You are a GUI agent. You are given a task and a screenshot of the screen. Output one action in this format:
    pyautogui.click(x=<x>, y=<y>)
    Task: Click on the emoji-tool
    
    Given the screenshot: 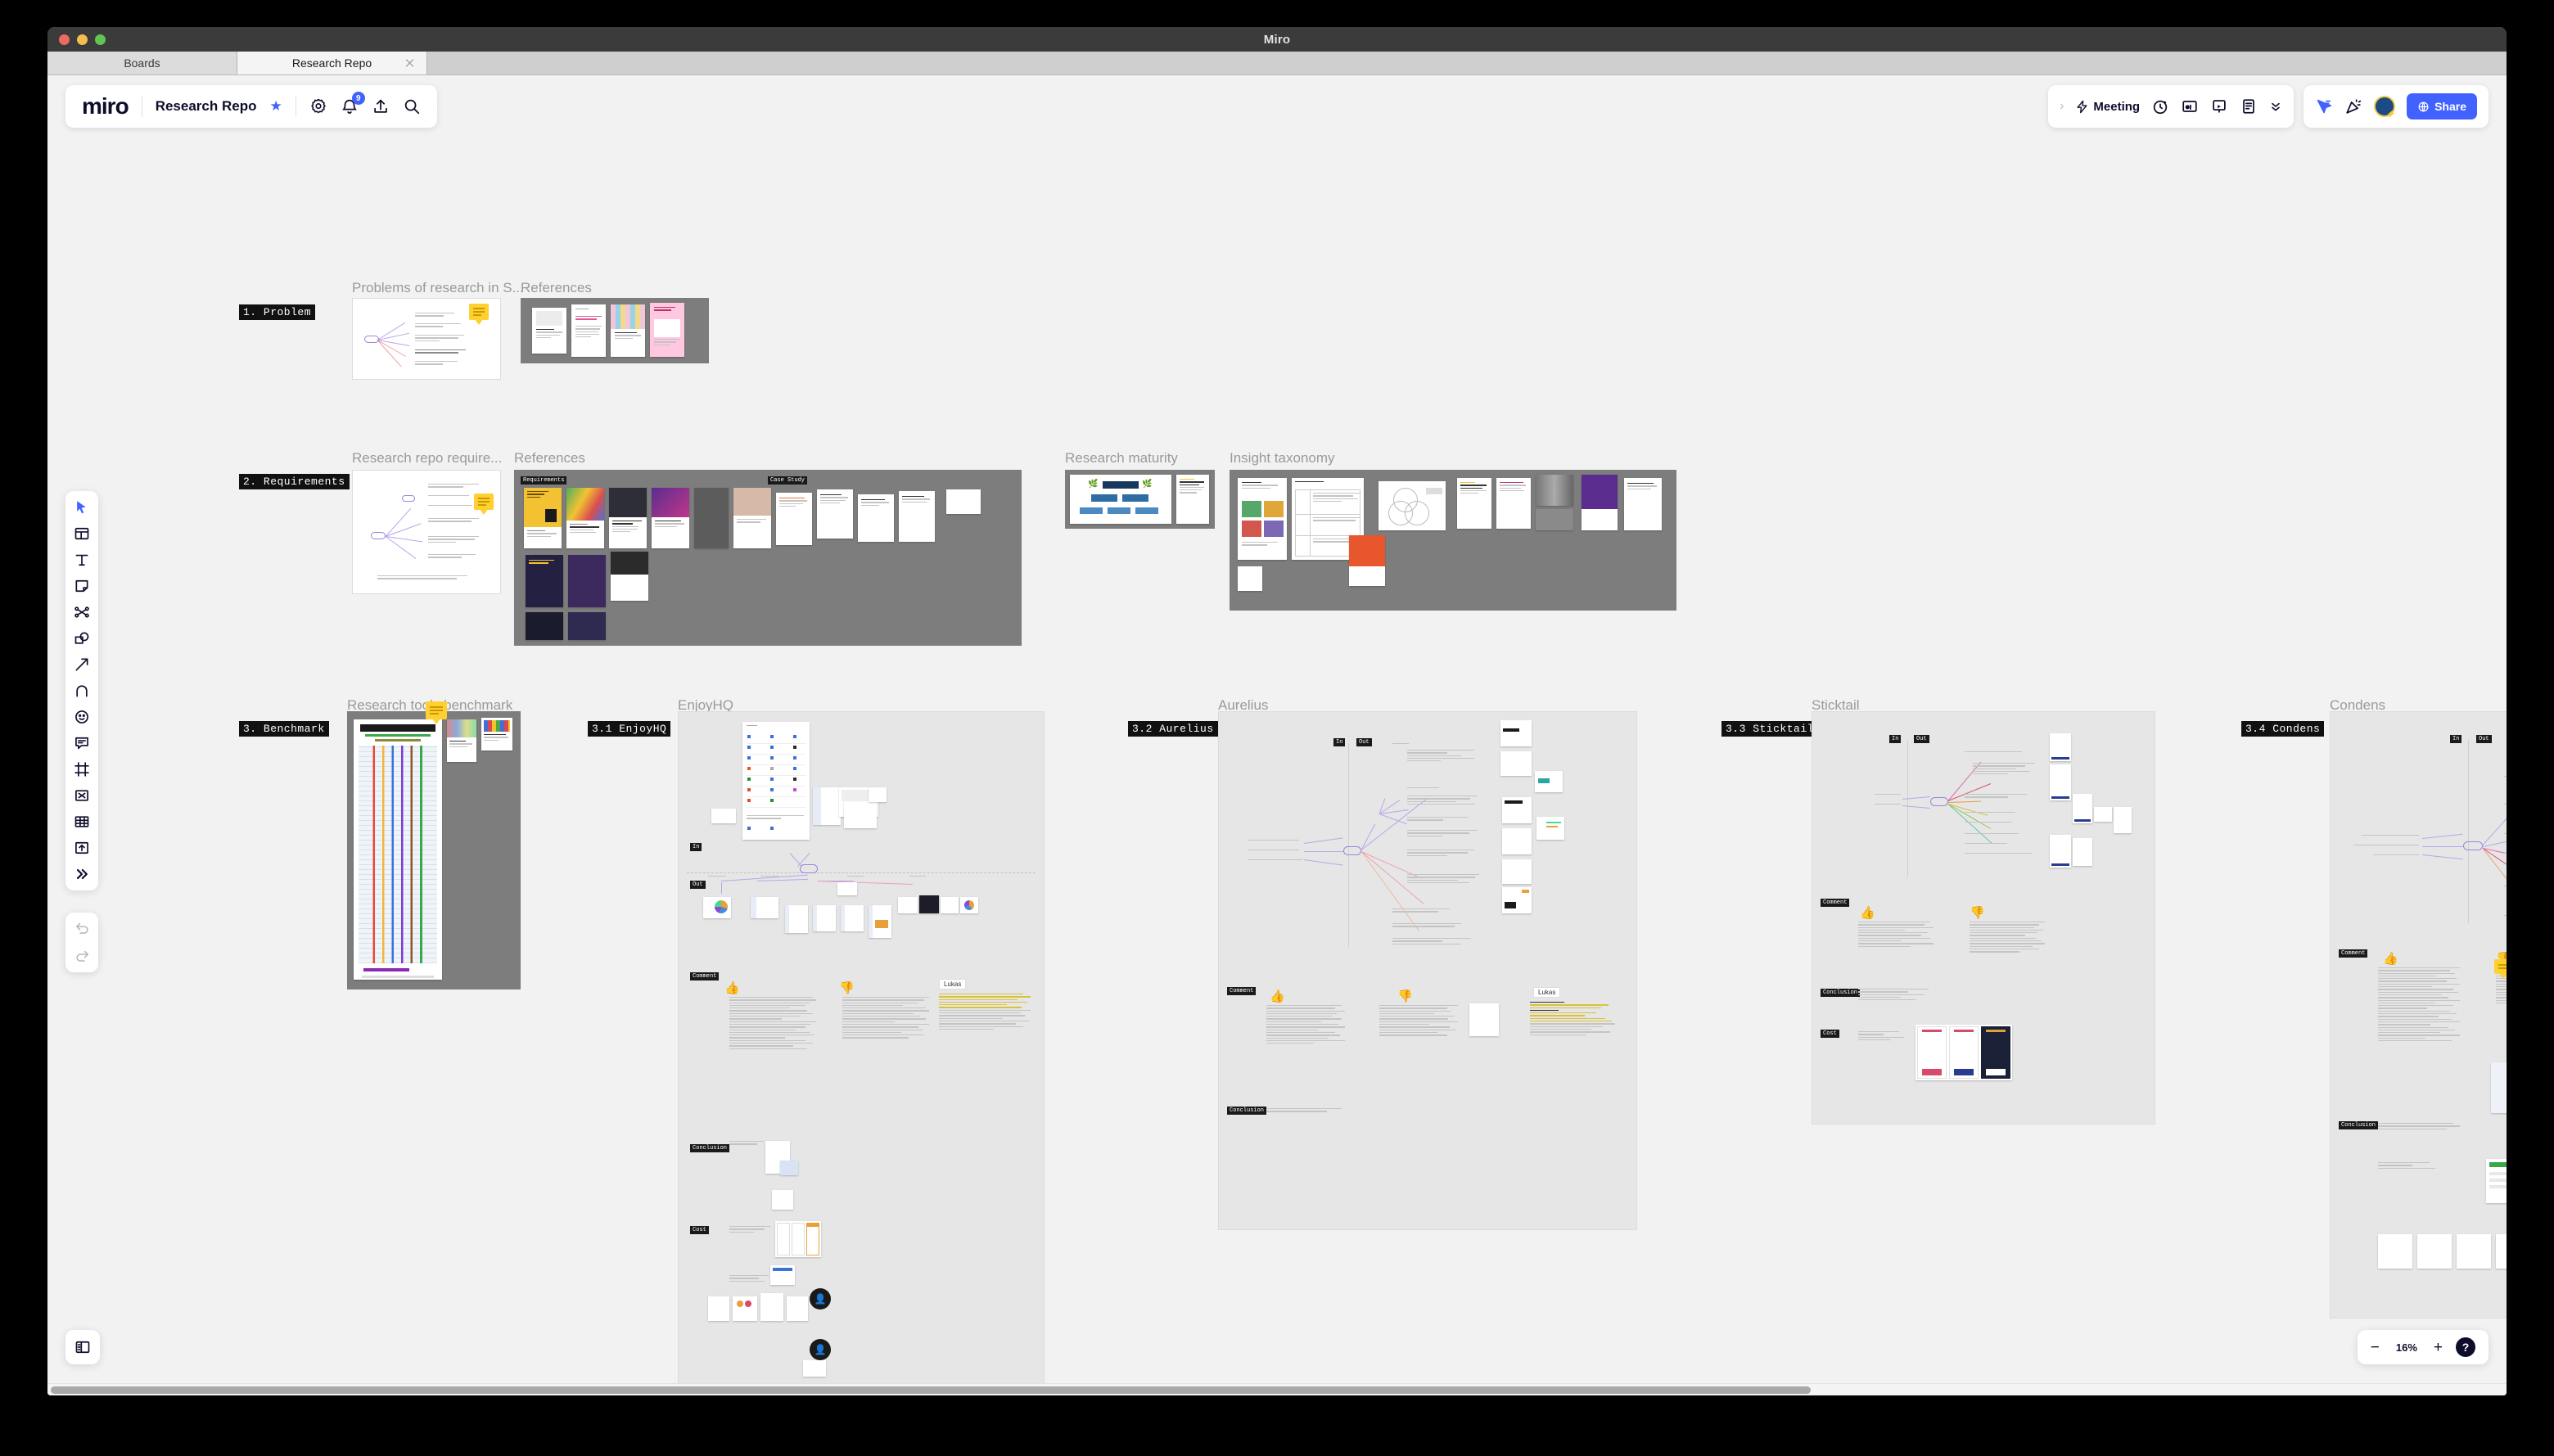 What is the action you would take?
    pyautogui.click(x=82, y=717)
    